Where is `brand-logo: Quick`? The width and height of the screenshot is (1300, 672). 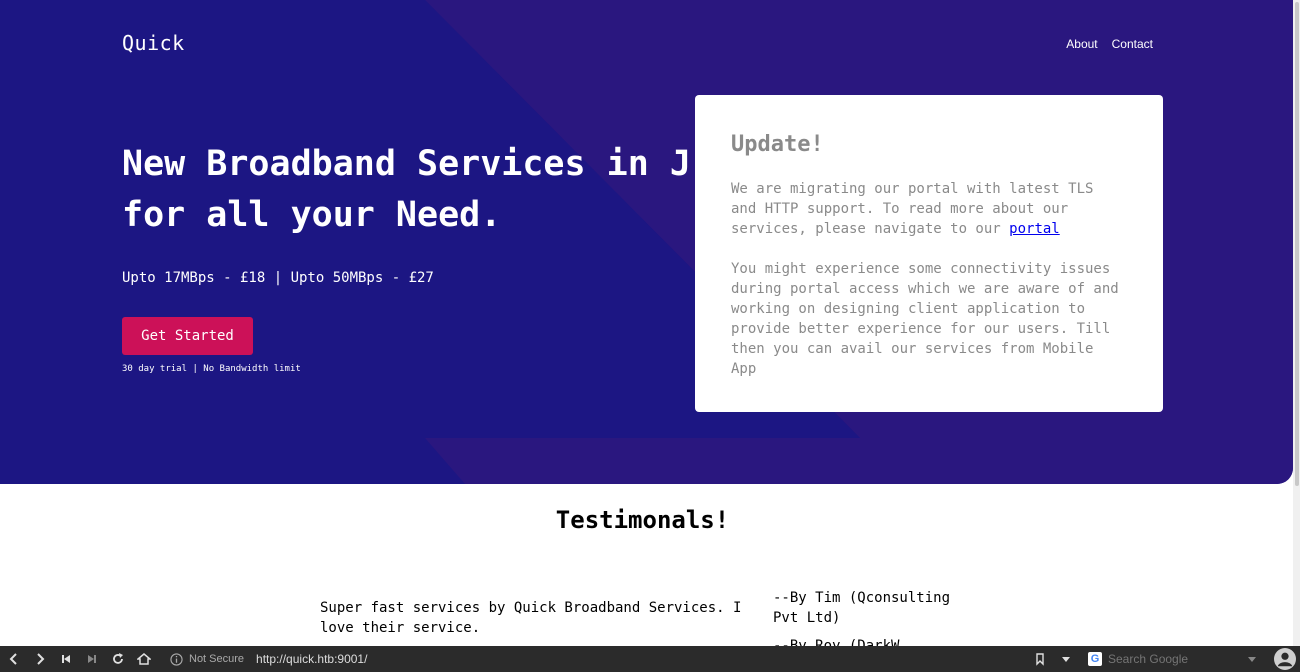
brand-logo: Quick is located at coordinates (153, 43).